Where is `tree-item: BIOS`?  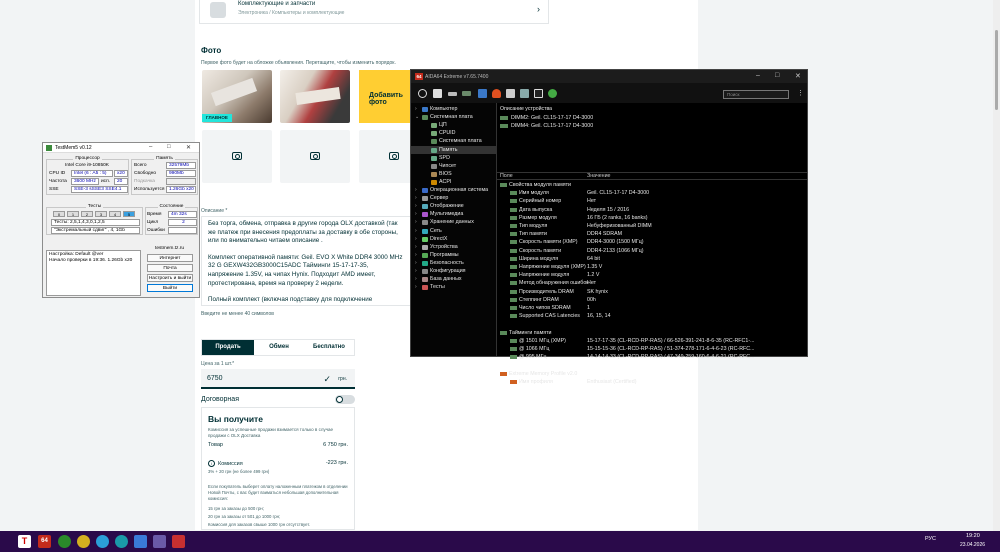 tree-item: BIOS is located at coordinates (453, 174).